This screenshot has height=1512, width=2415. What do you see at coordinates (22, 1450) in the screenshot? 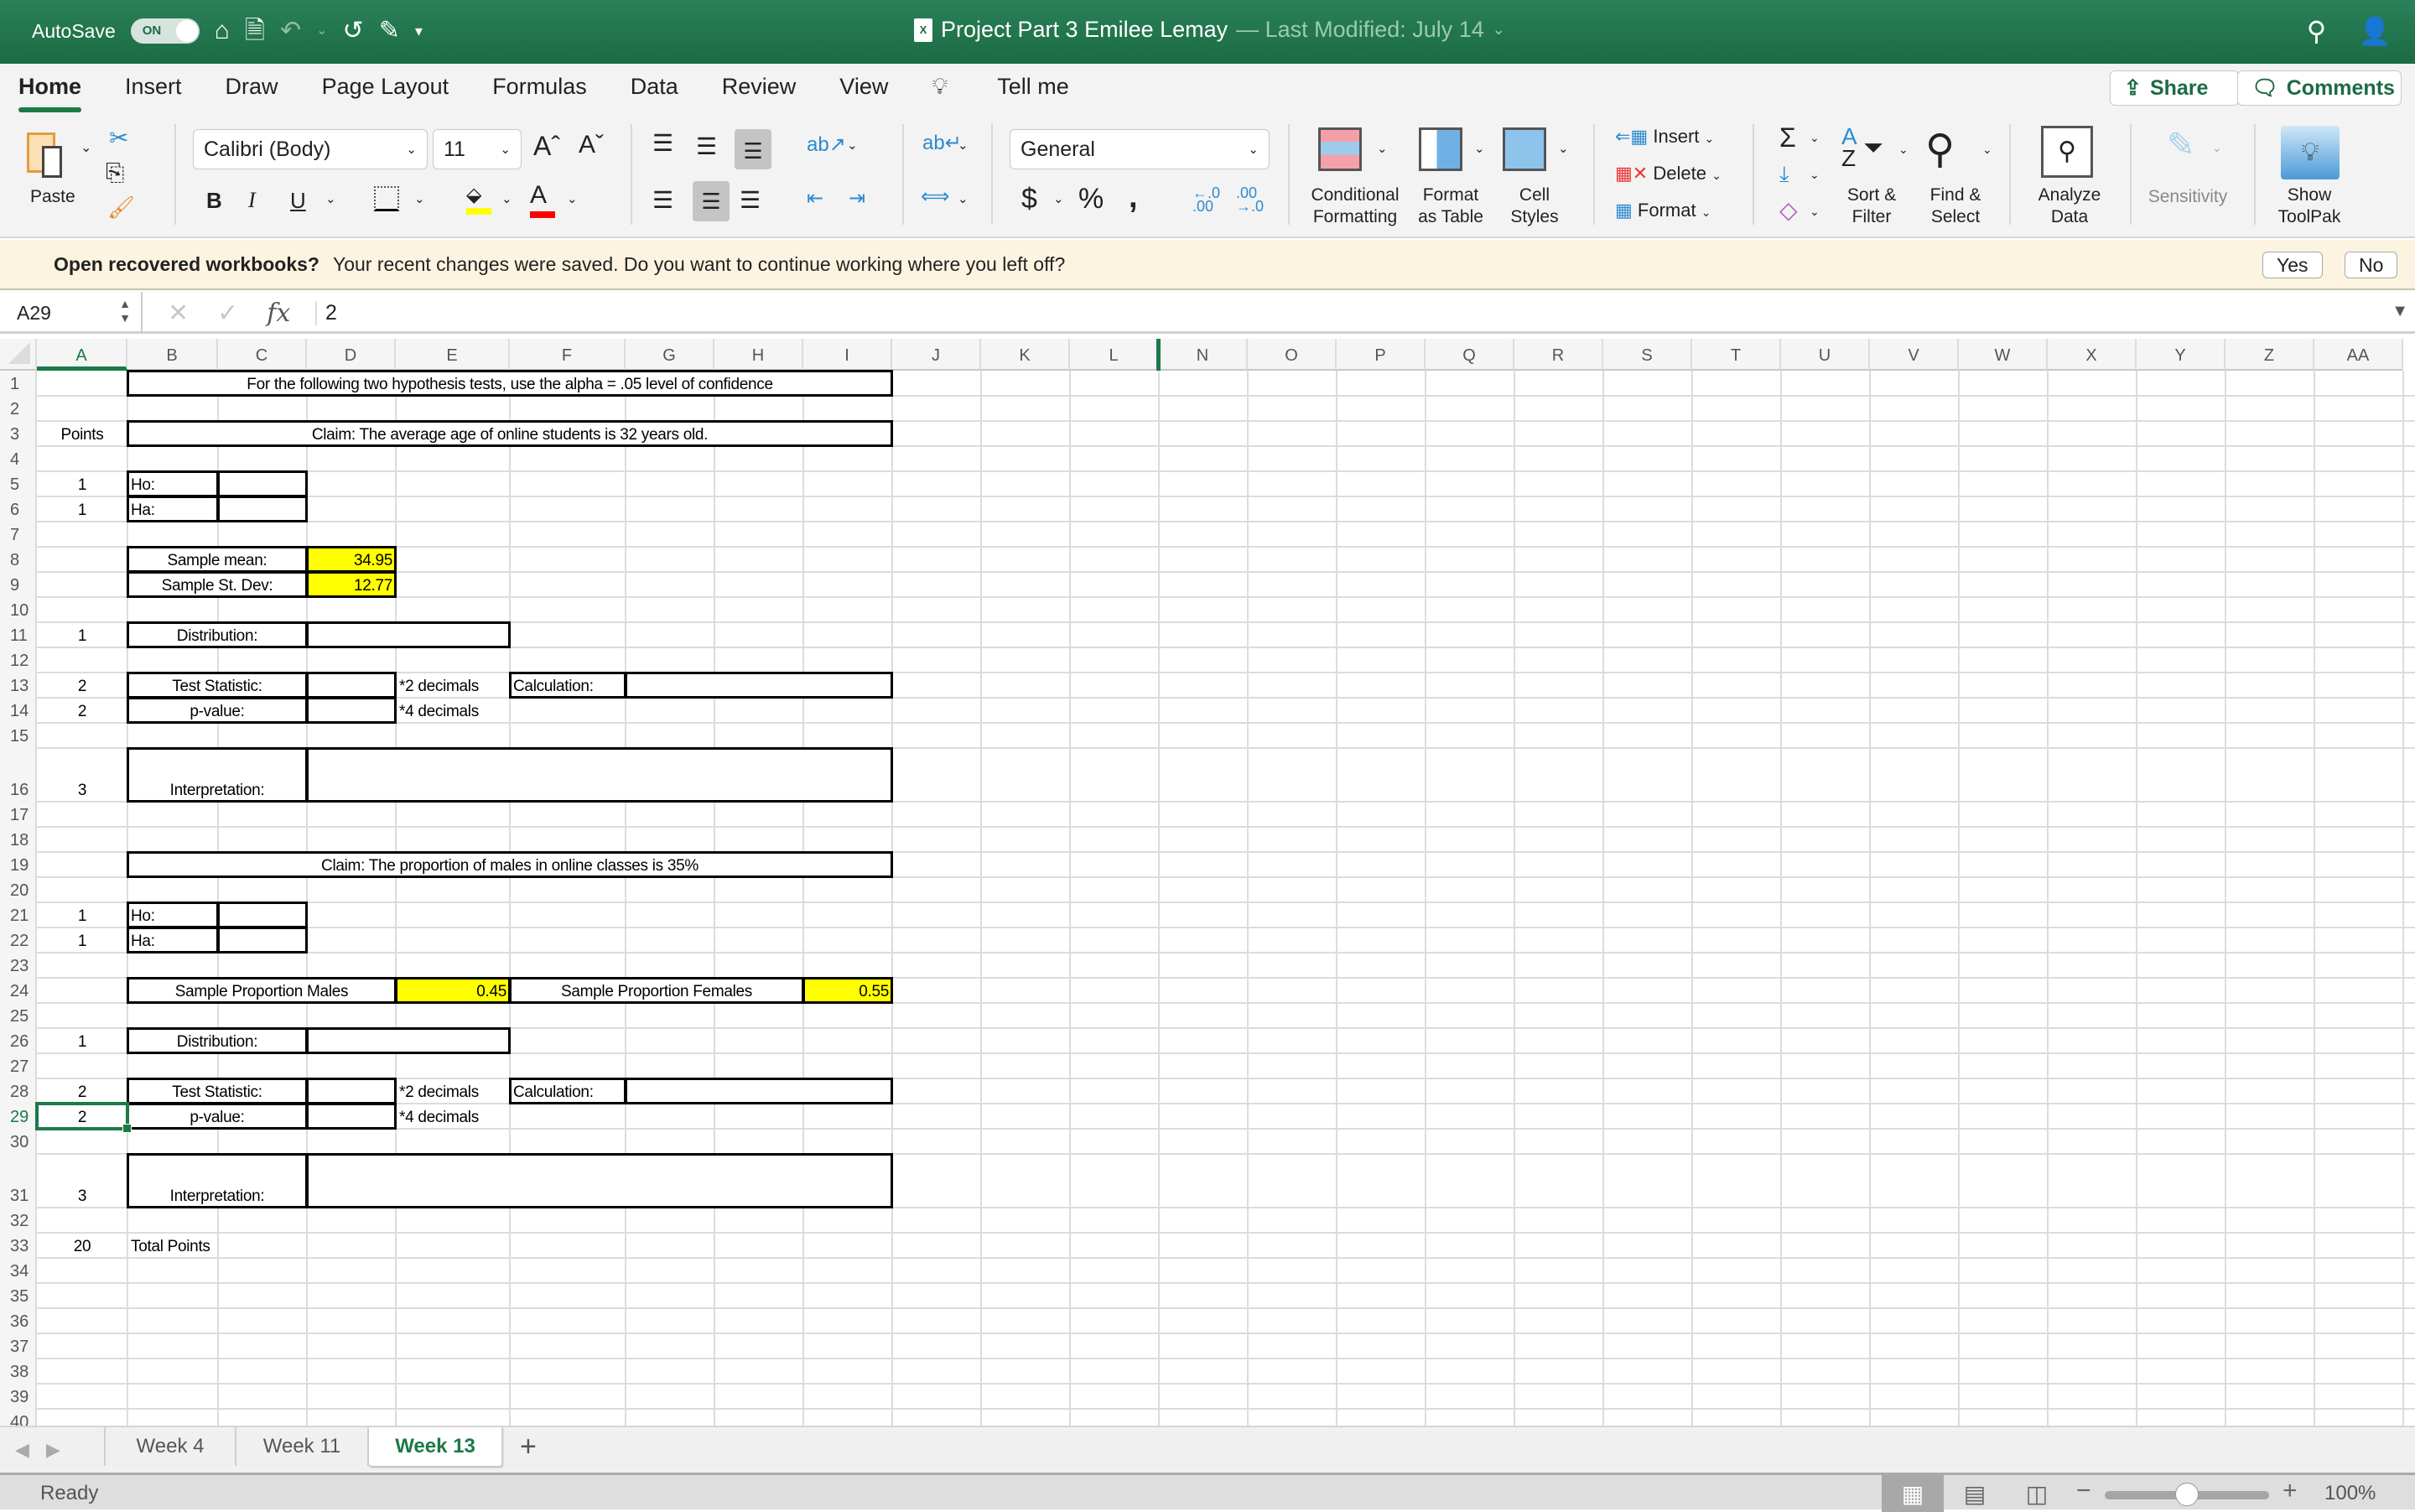
I see `previous-sheet-icon: ◀` at bounding box center [22, 1450].